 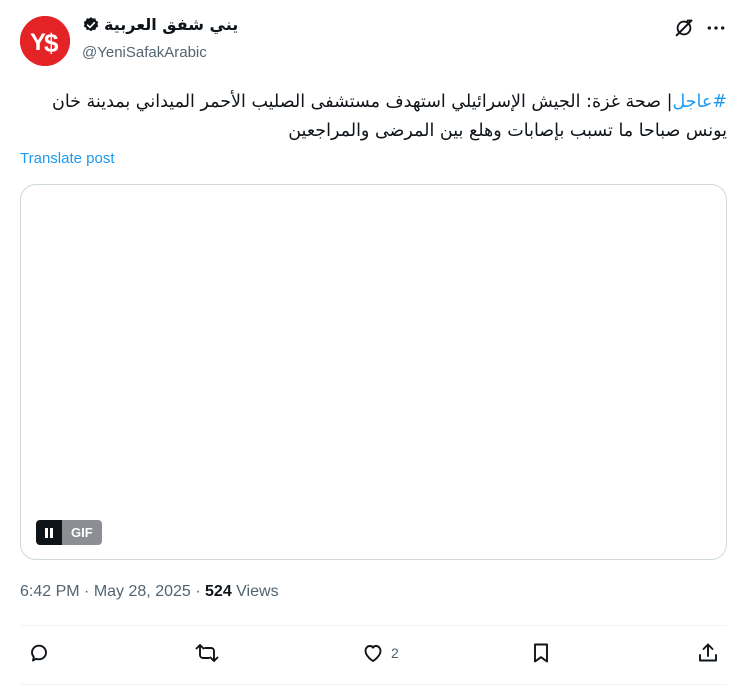 I want to click on yeni-safak-logo-icon: Y $, so click(x=45, y=41).